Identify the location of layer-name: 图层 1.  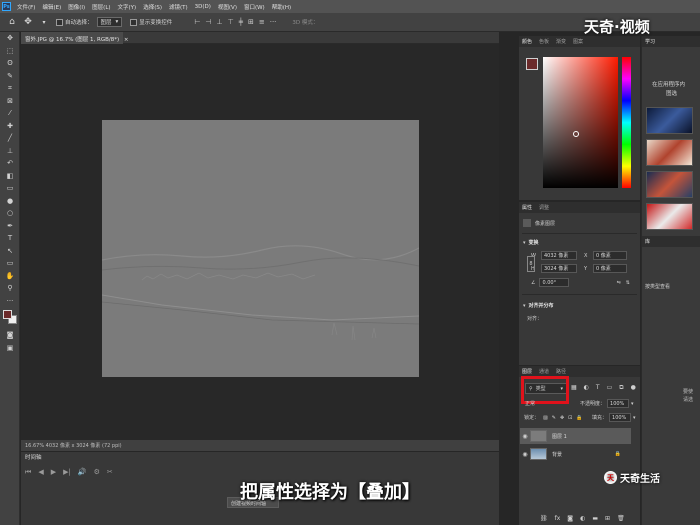
(559, 436).